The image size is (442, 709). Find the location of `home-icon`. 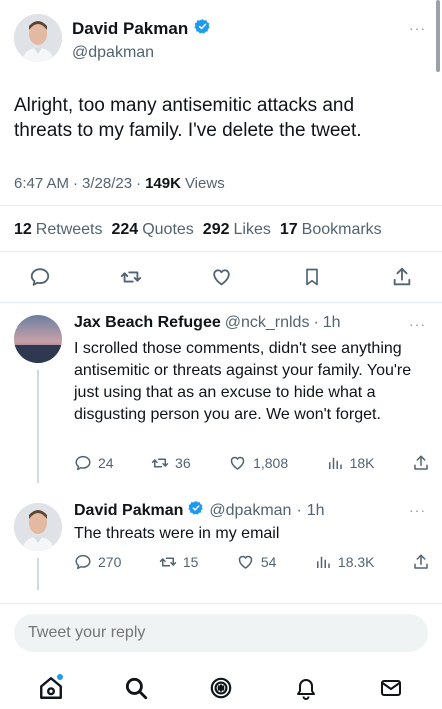

home-icon is located at coordinates (51, 688).